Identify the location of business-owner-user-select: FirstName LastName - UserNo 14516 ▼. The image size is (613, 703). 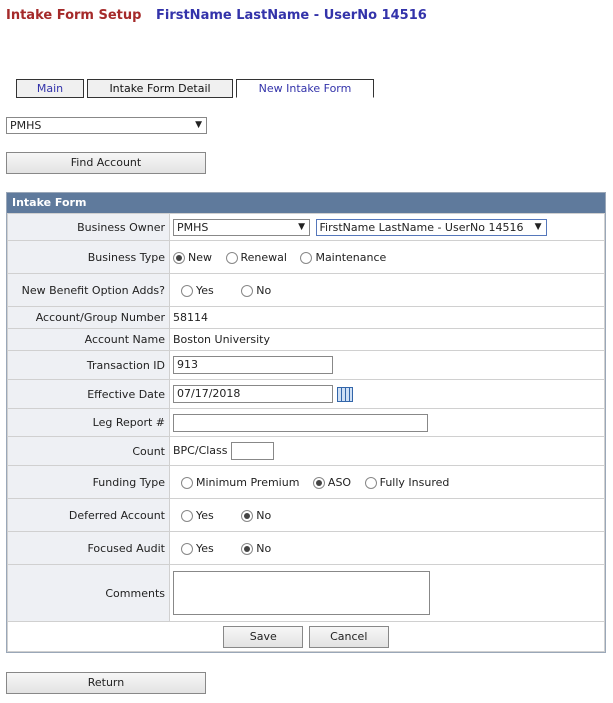
(431, 227).